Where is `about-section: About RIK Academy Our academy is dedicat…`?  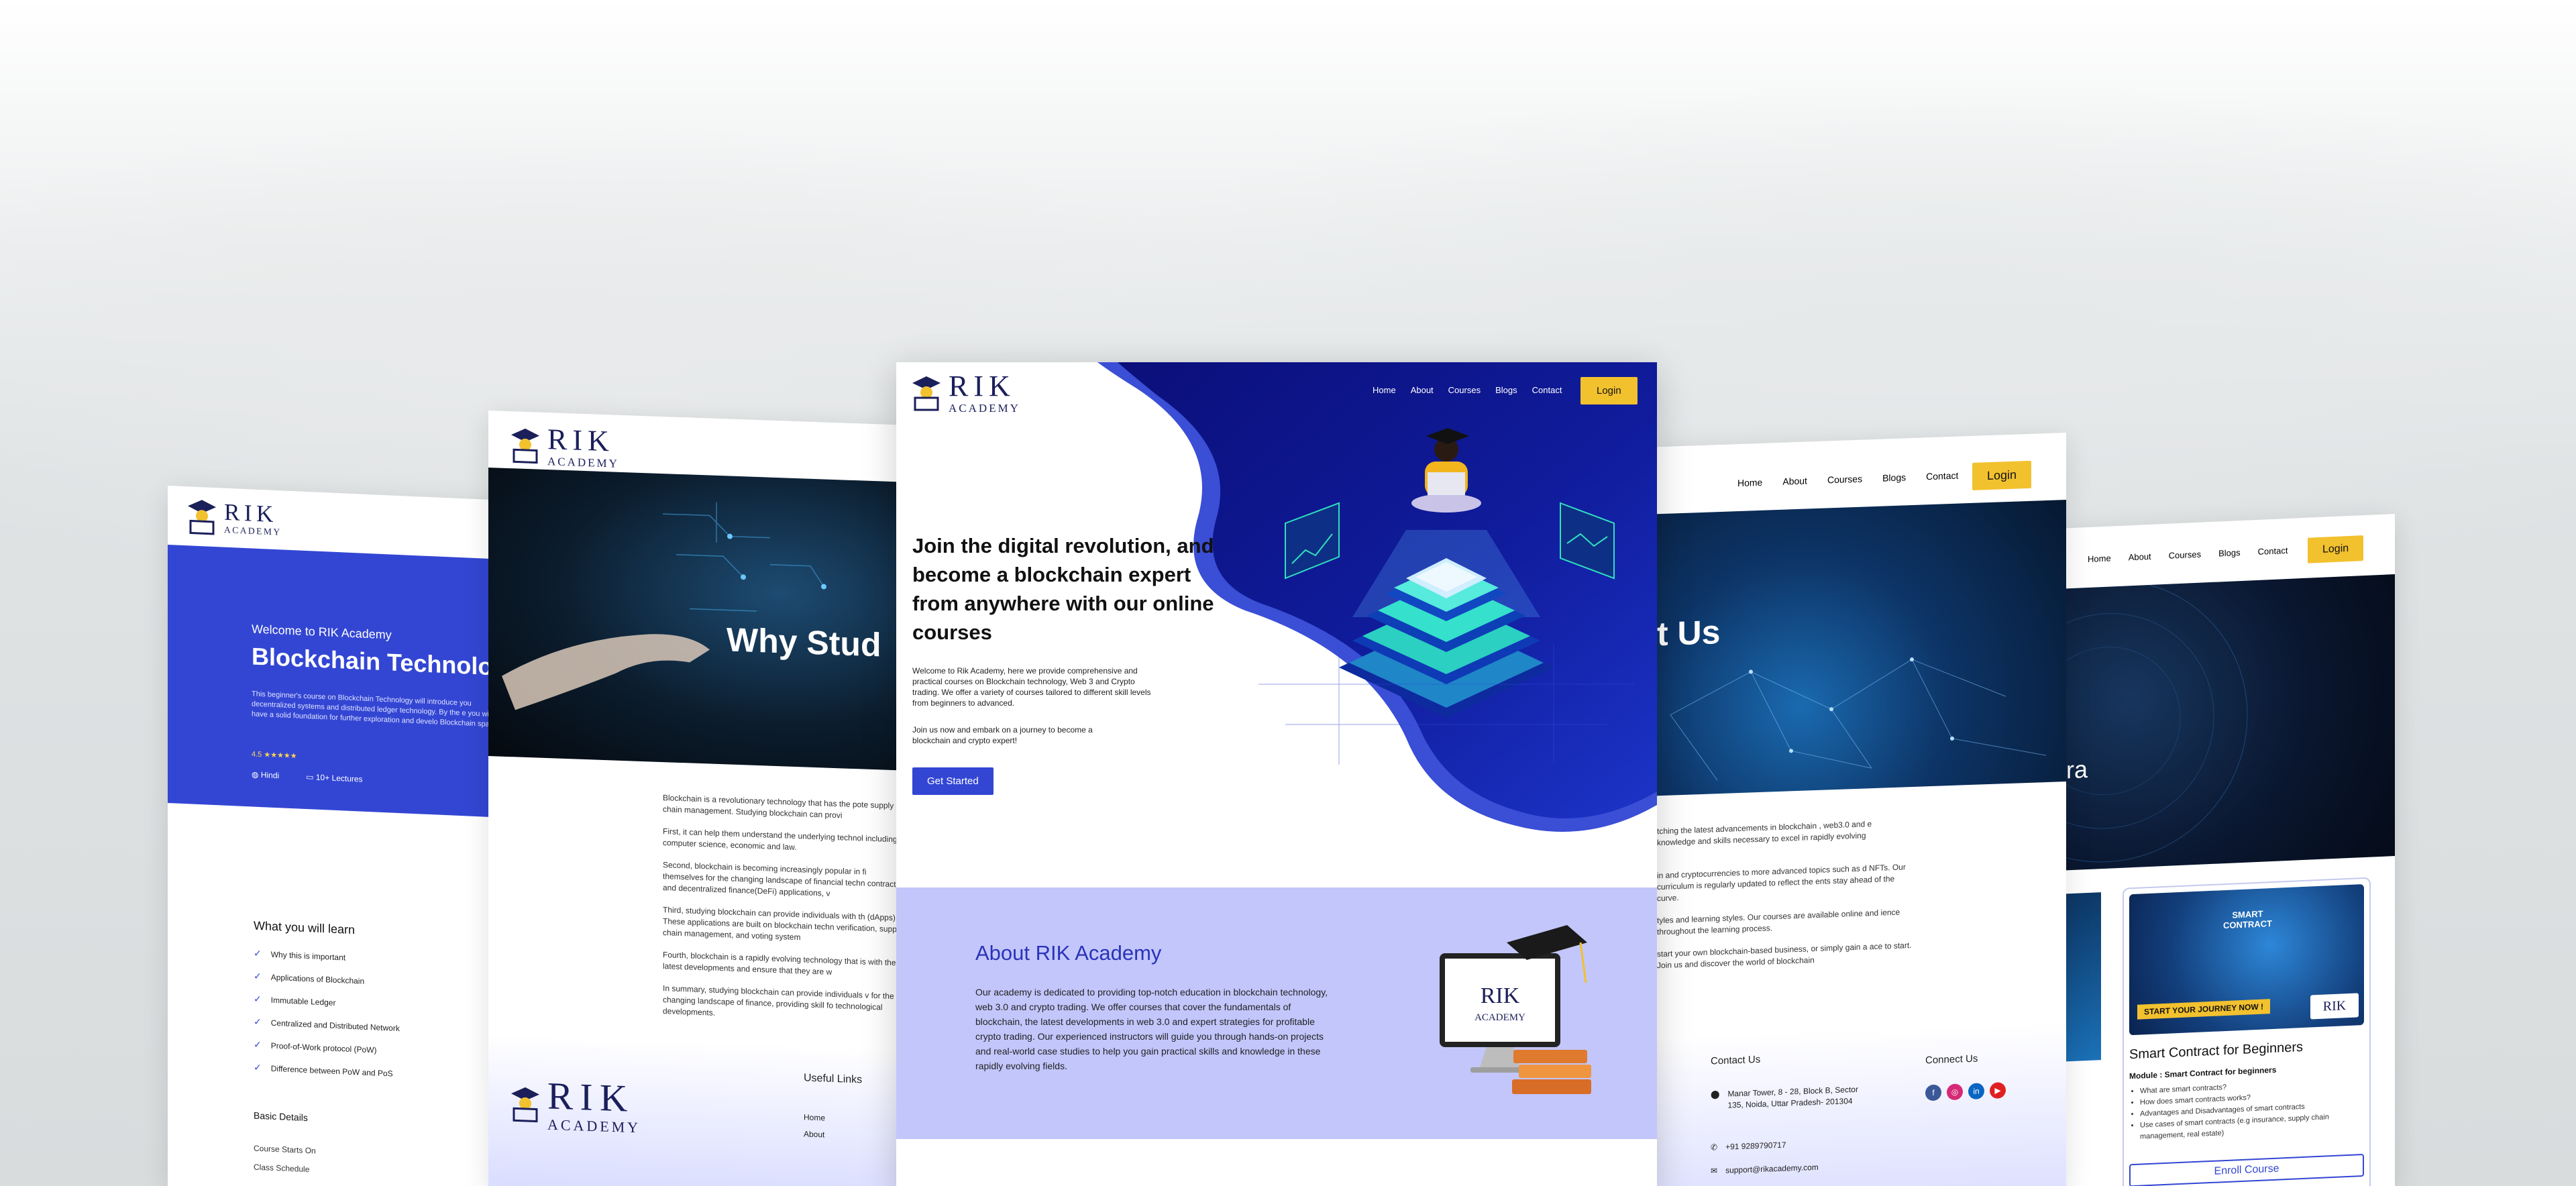 about-section: About RIK Academy Our academy is dedicat… is located at coordinates (1276, 1013).